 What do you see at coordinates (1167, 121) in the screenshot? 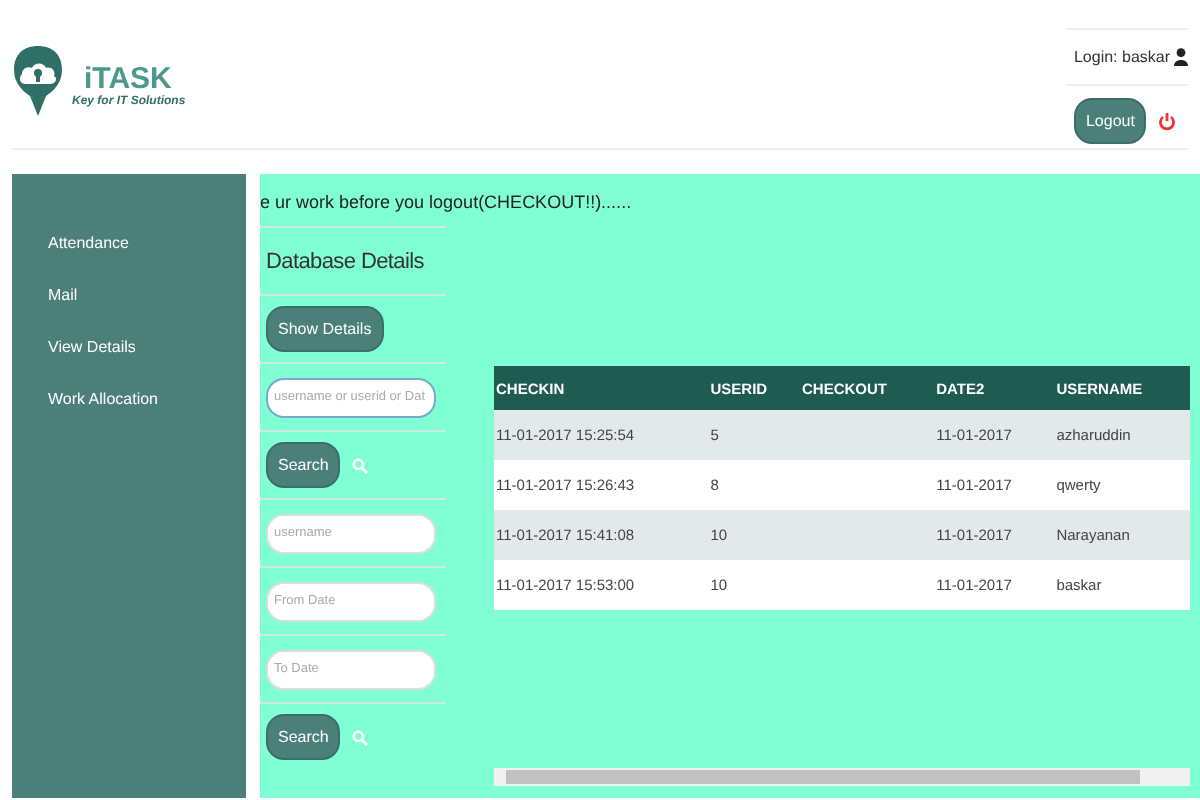
I see `power-icon` at bounding box center [1167, 121].